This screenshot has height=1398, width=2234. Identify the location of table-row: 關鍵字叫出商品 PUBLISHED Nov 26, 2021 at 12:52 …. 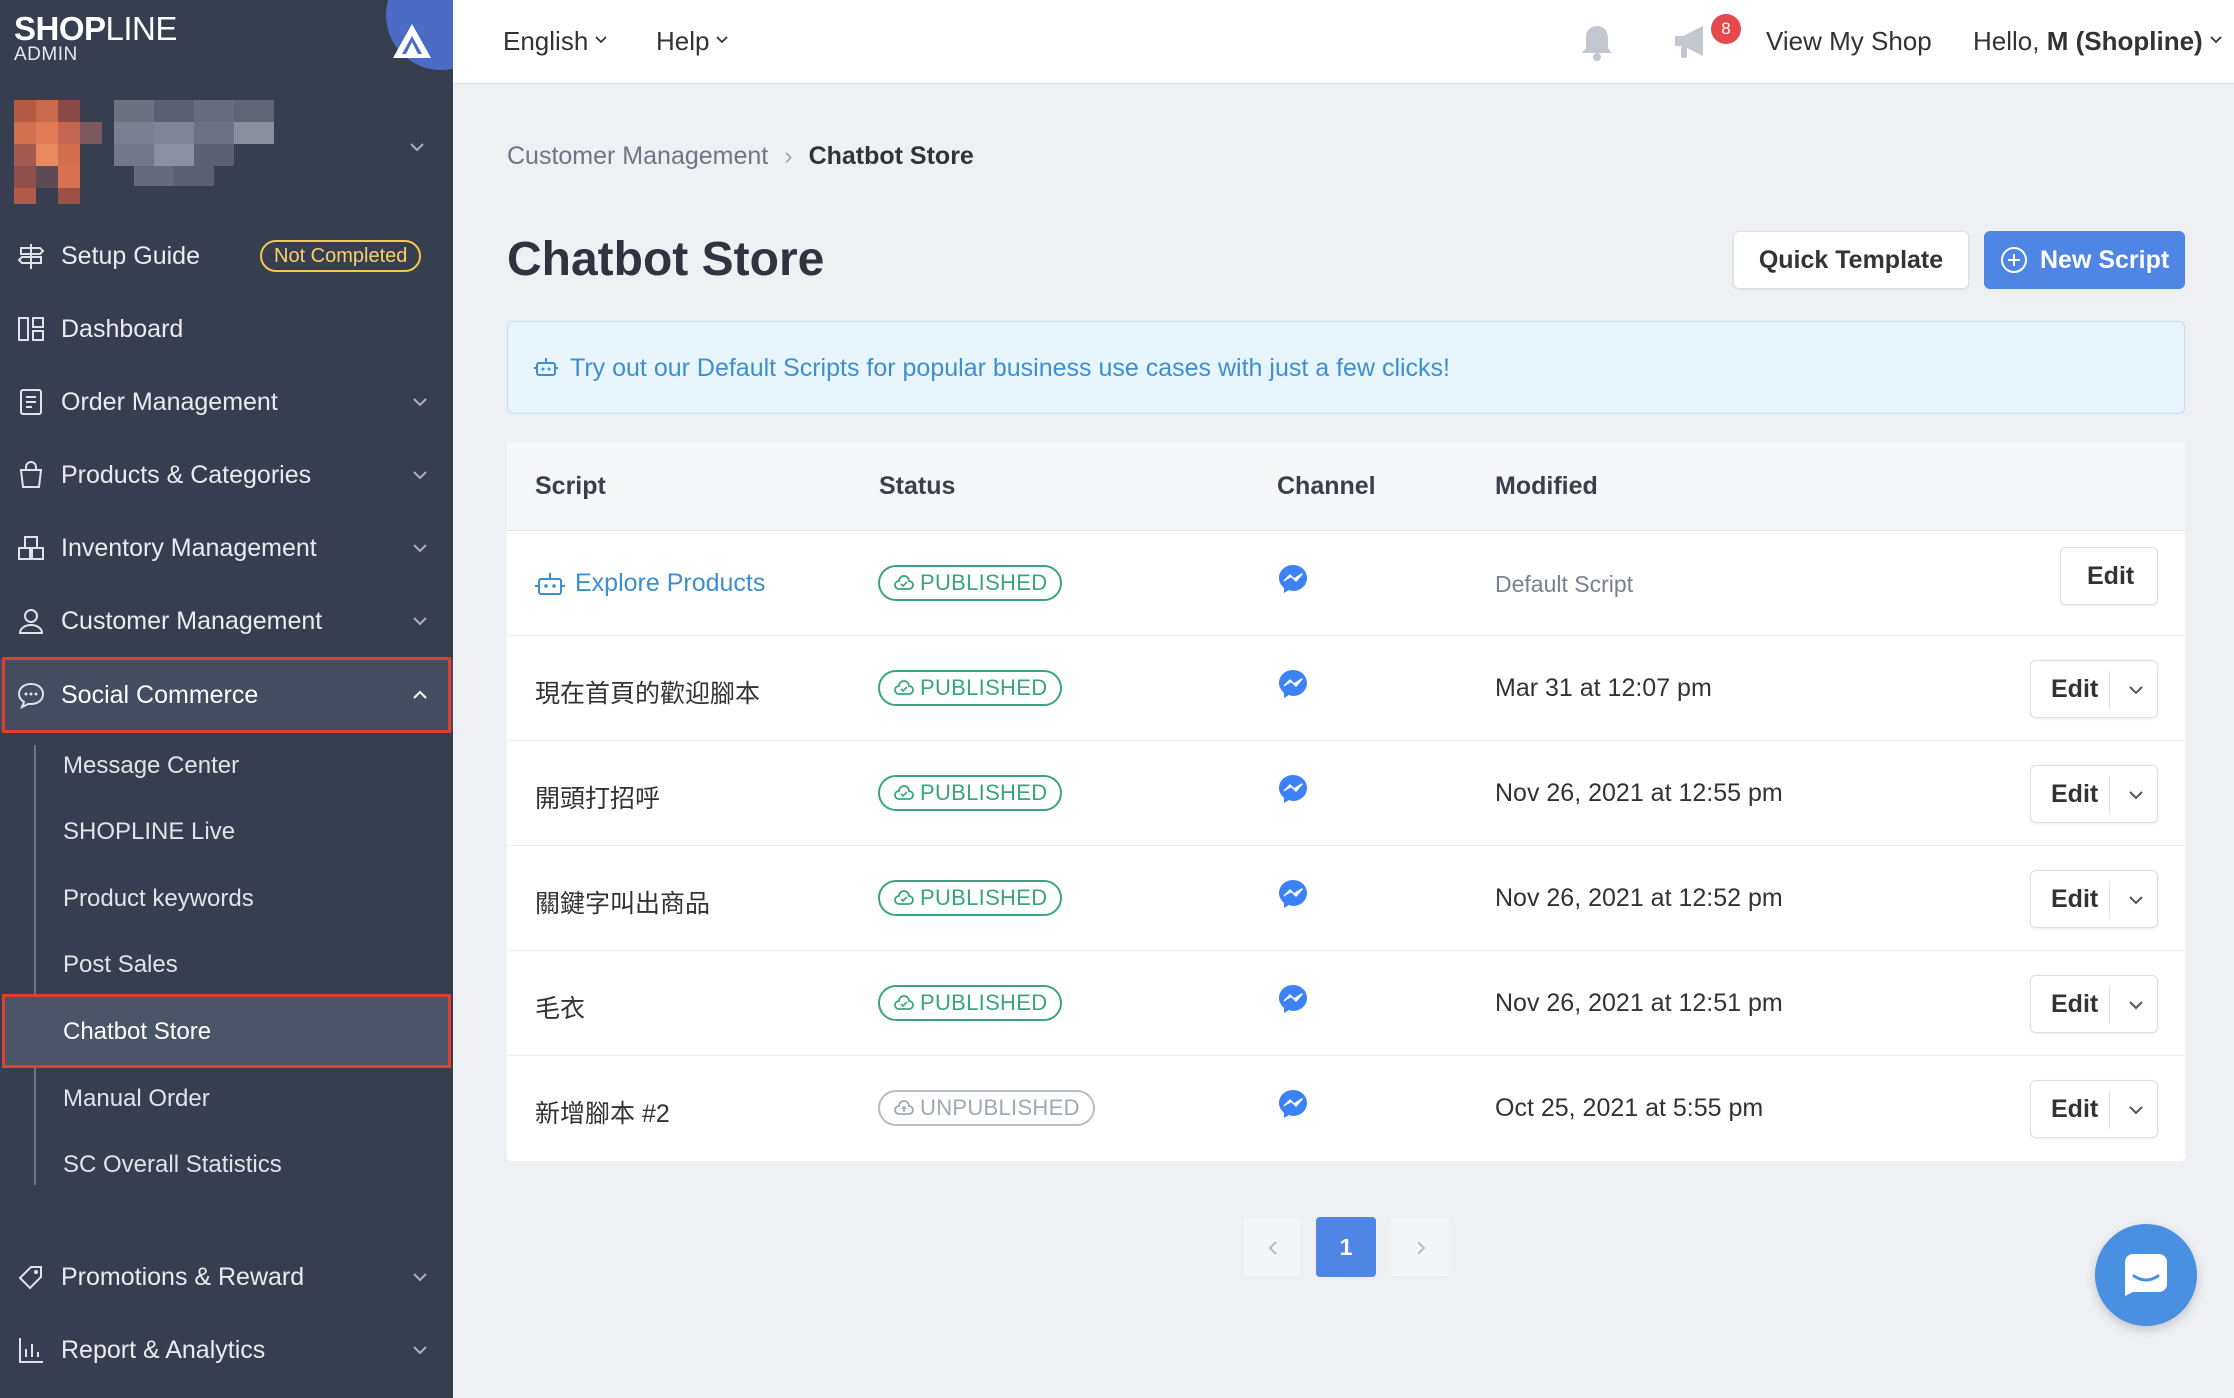
(1346, 898).